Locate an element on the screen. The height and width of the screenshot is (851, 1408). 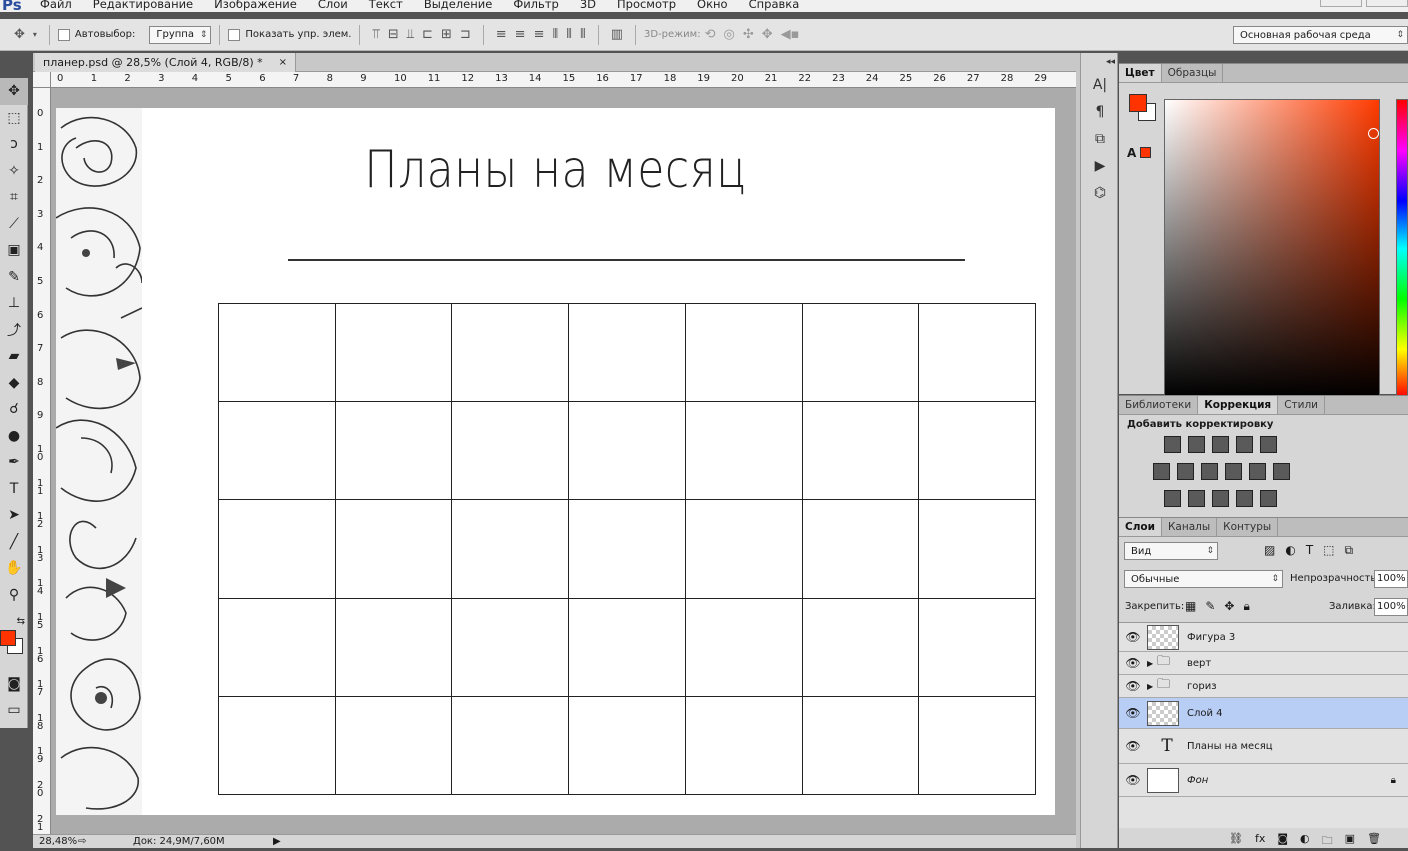
gamut-swatch is located at coordinates (1145, 152).